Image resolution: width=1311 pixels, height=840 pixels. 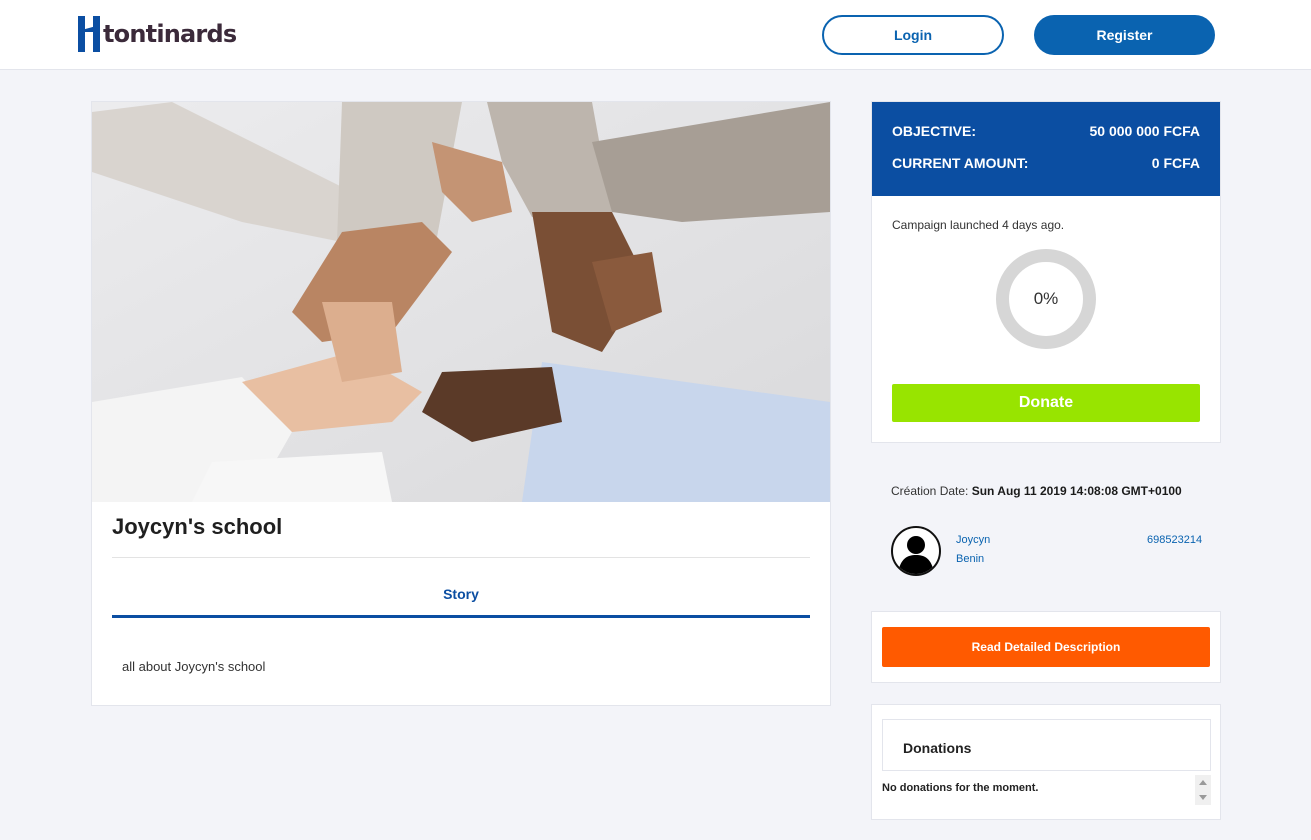 What do you see at coordinates (1203, 797) in the screenshot?
I see `scroll-down-icon` at bounding box center [1203, 797].